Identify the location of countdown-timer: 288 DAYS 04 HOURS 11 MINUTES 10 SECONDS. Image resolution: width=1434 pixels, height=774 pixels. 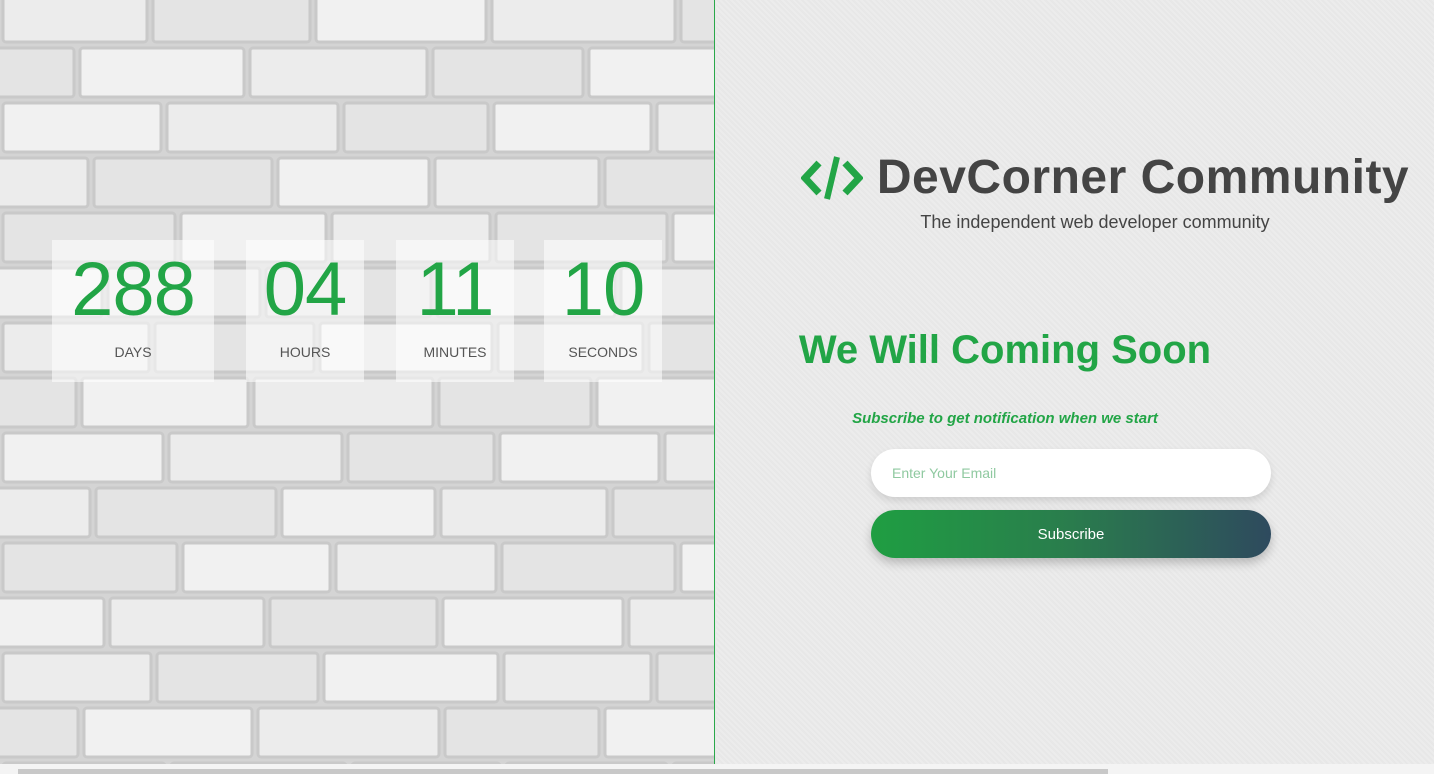
(357, 311).